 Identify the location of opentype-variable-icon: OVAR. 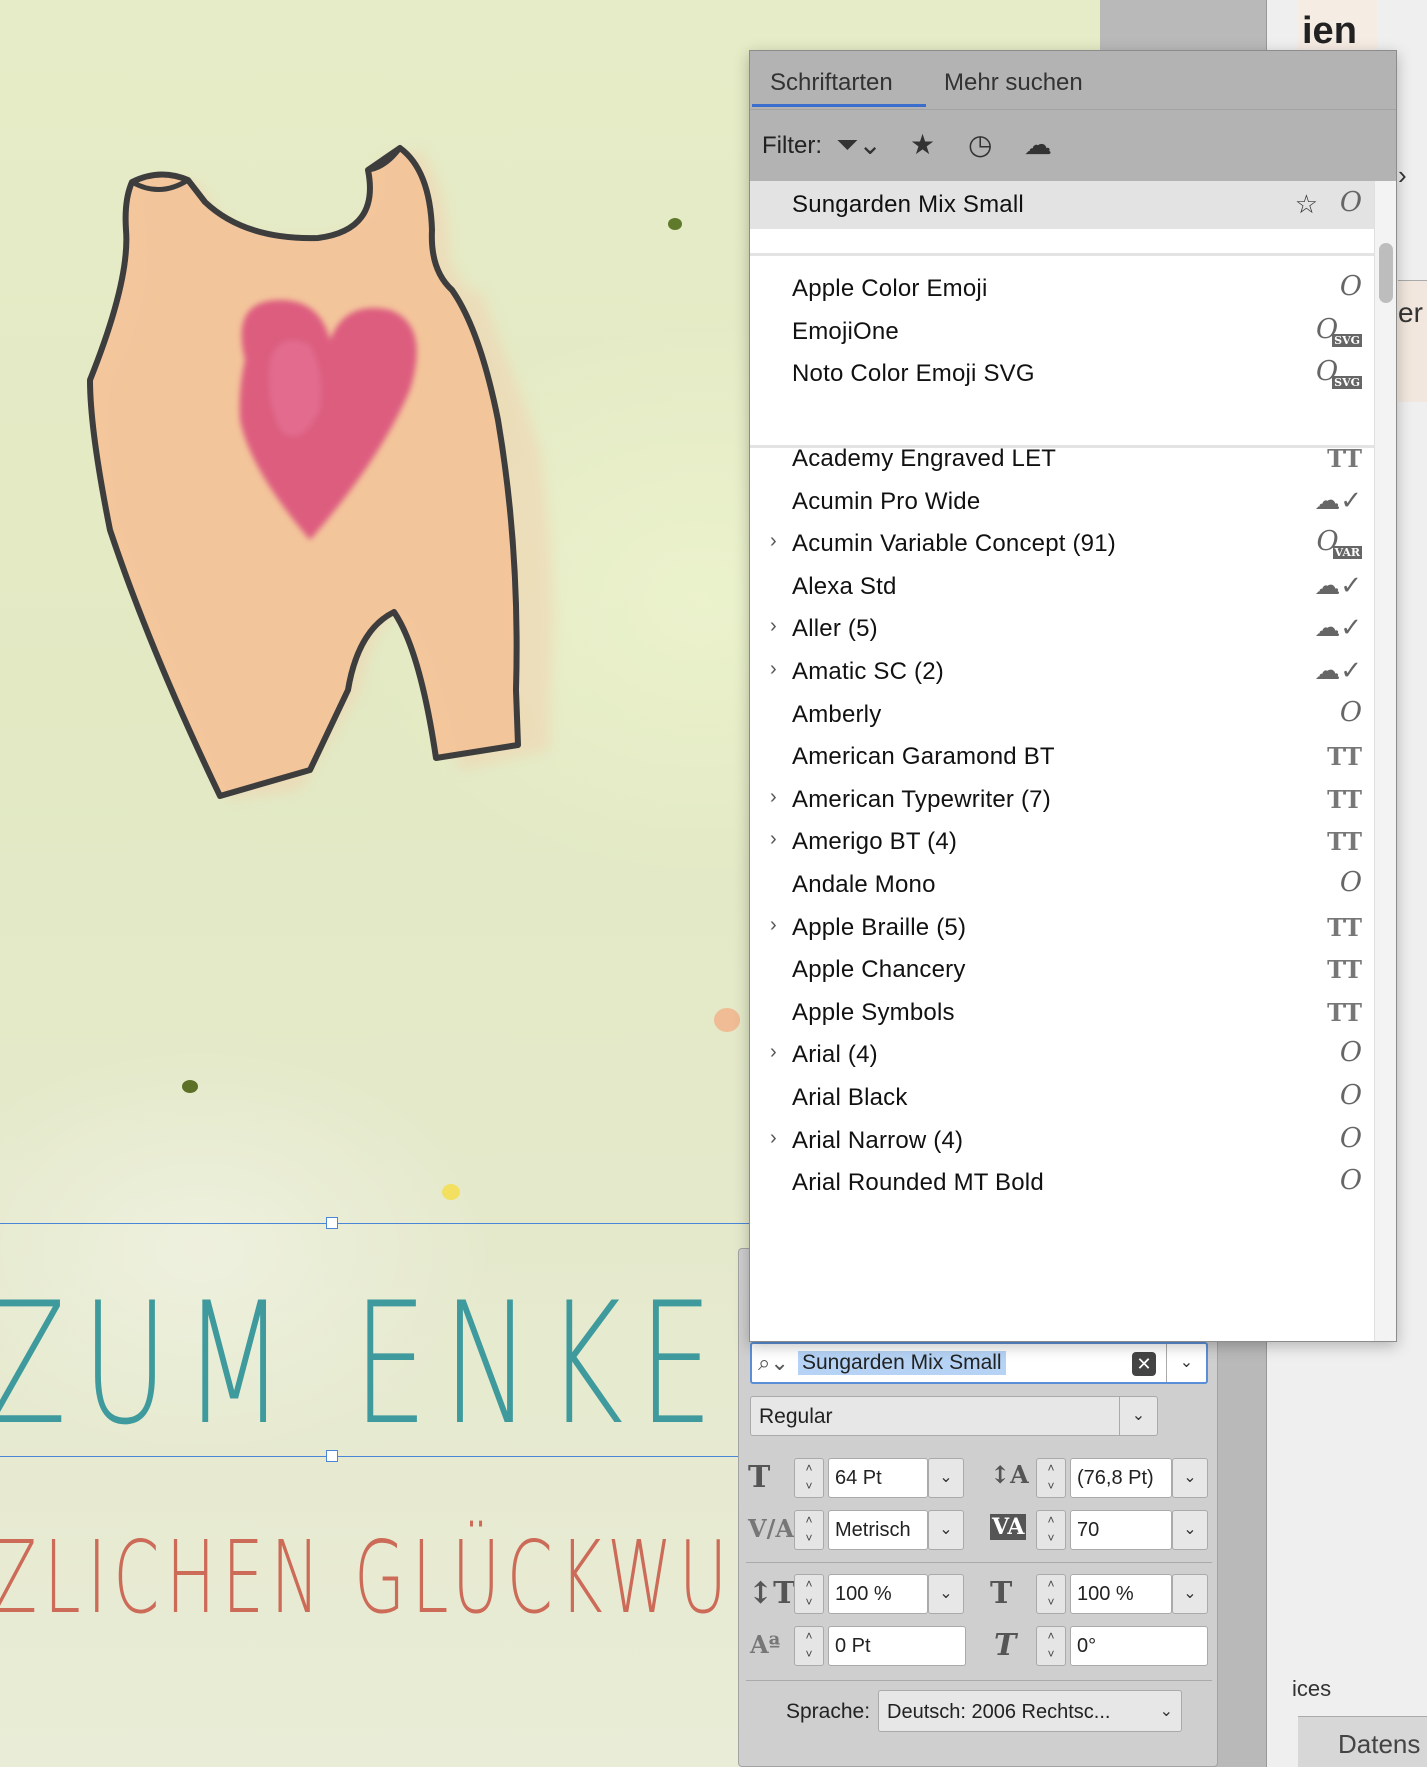
(1339, 543).